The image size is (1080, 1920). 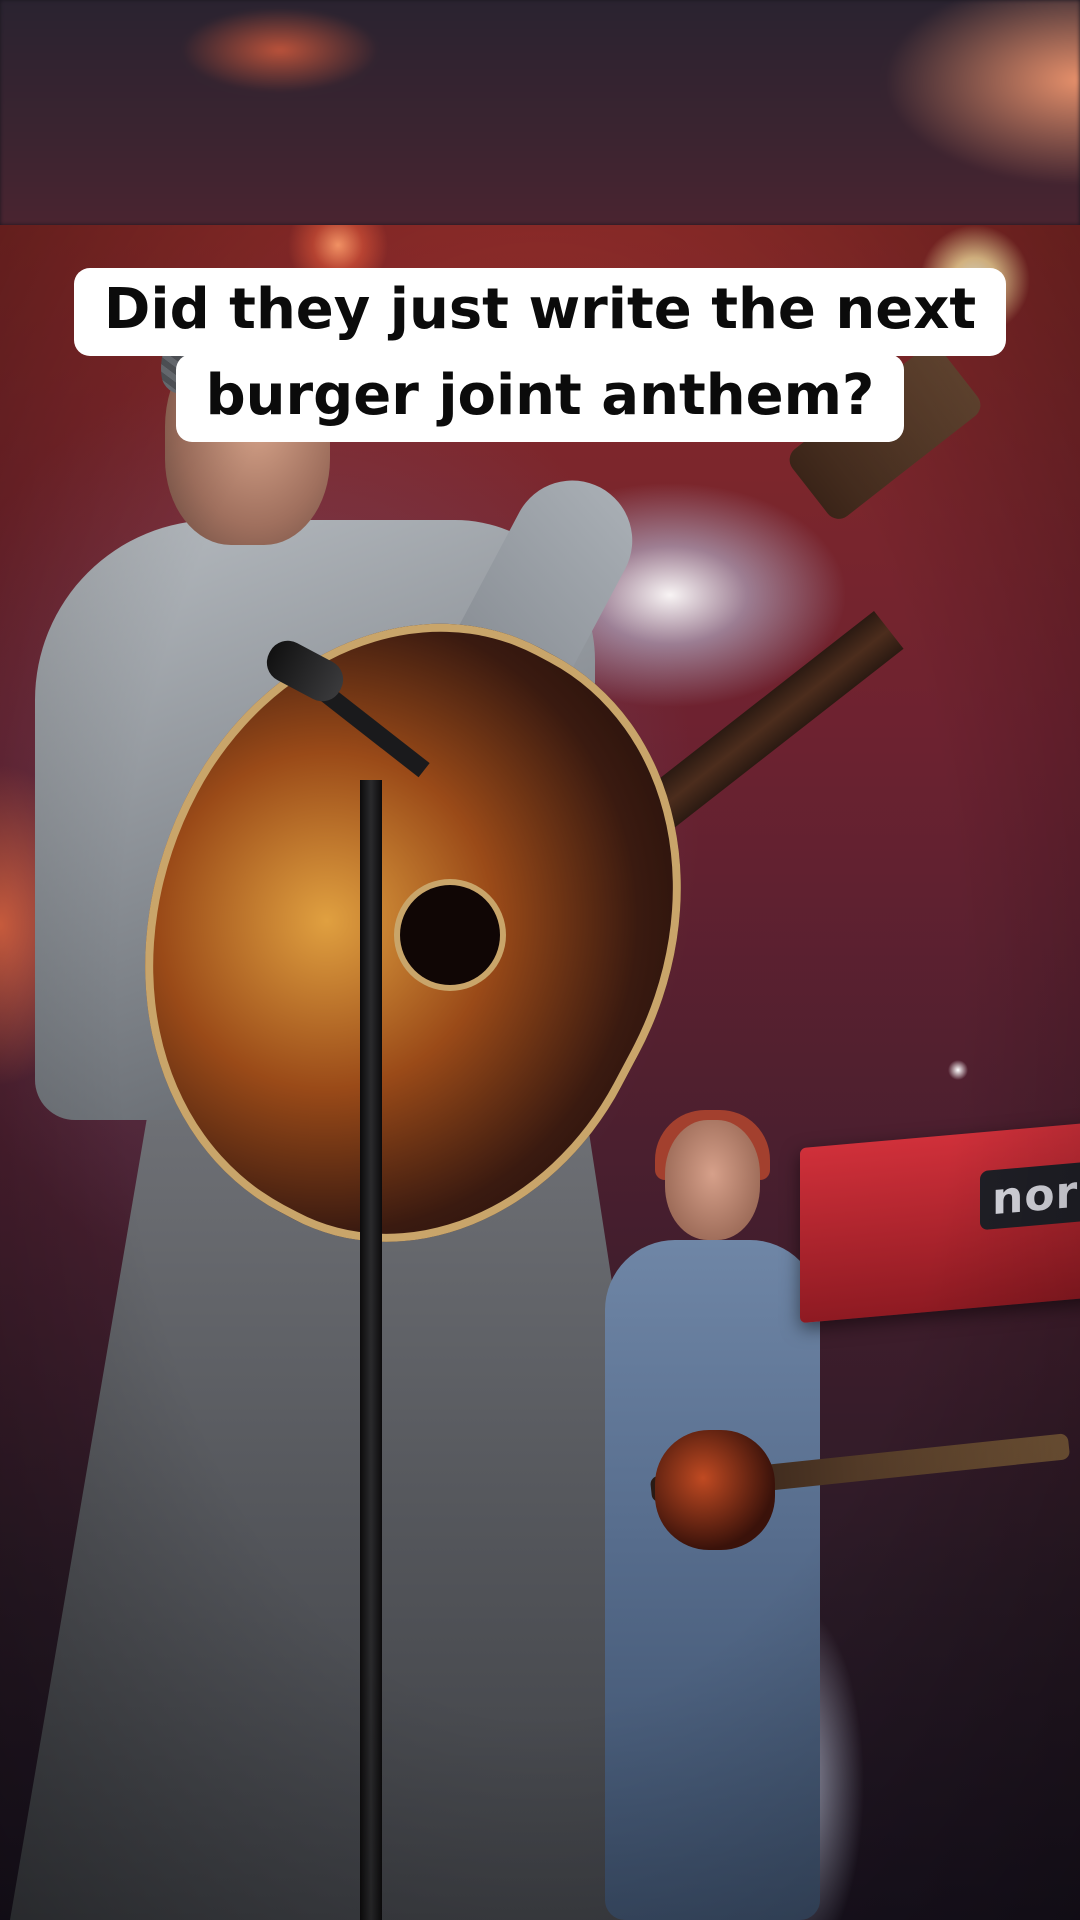 What do you see at coordinates (712, 1180) in the screenshot?
I see `second-musician-head` at bounding box center [712, 1180].